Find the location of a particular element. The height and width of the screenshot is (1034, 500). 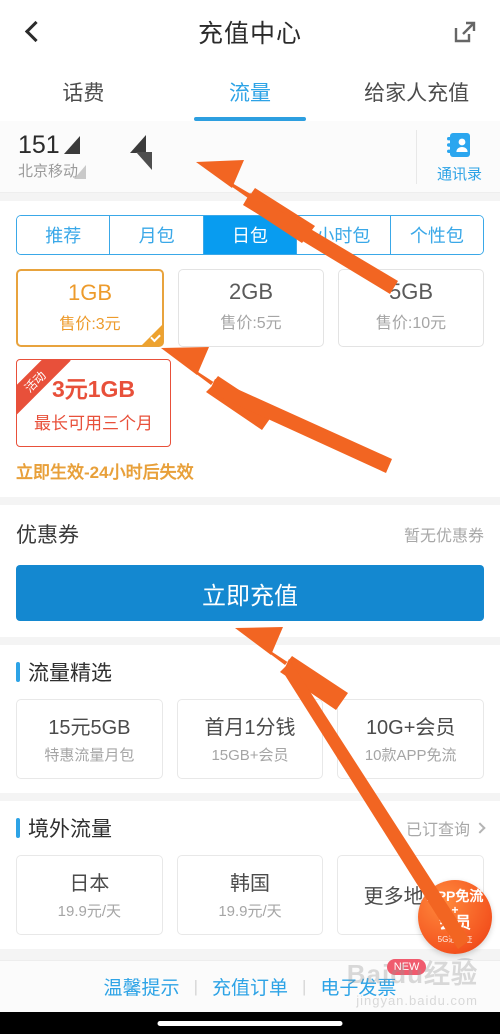

seg-daily: 日包 is located at coordinates (250, 235).